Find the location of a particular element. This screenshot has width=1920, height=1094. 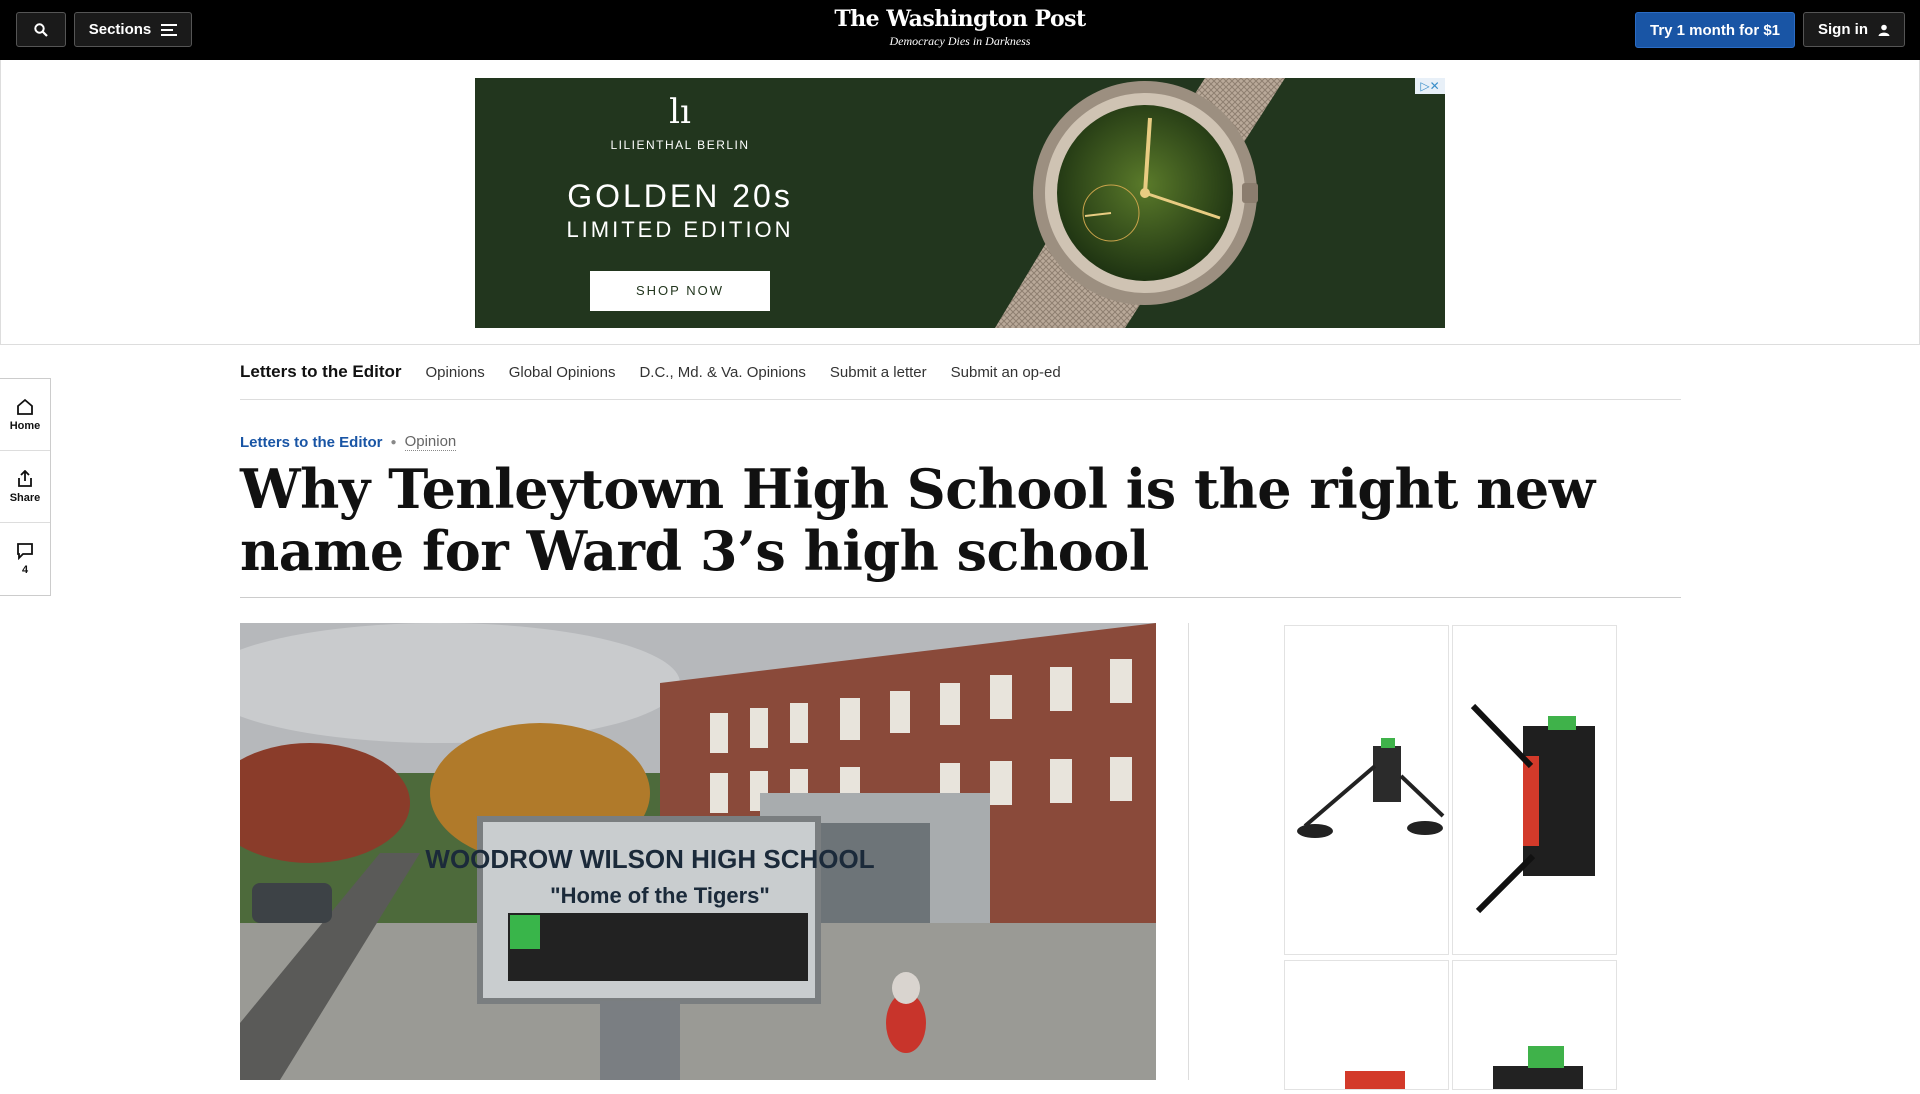

share-label: Share is located at coordinates (25, 497).